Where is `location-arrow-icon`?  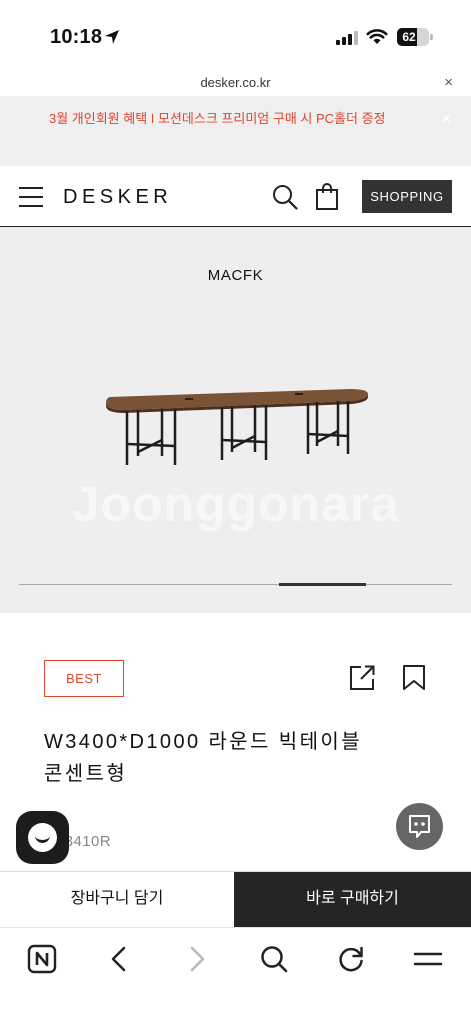
location-arrow-icon is located at coordinates (112, 37).